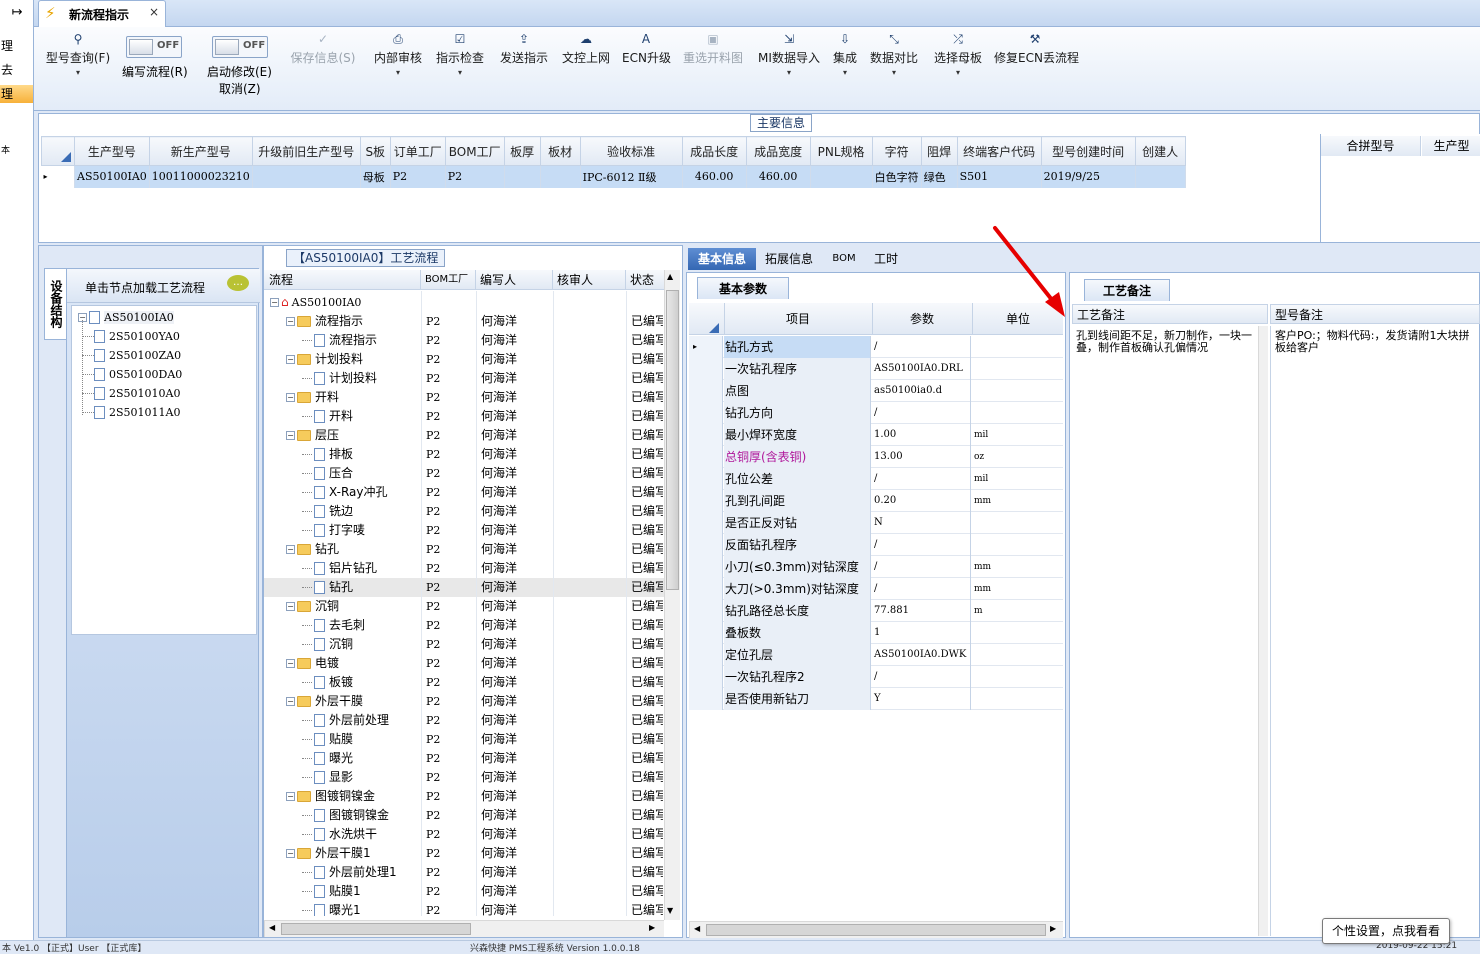 This screenshot has width=1480, height=954. I want to click on param-row: 最小焊环宽度 1.00 mil, so click(876, 435).